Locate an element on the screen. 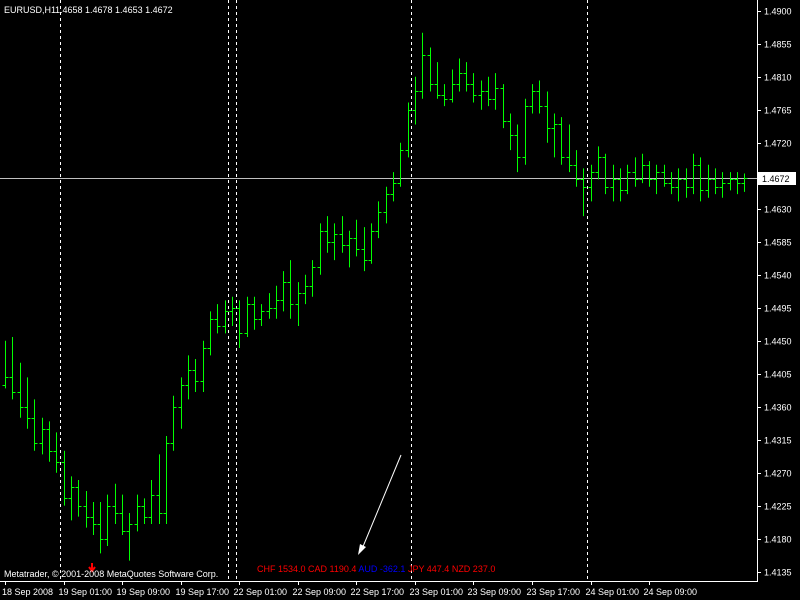 Image resolution: width=800 pixels, height=600 pixels. chart-header: EURUSD,H1 is located at coordinates (30, 10).